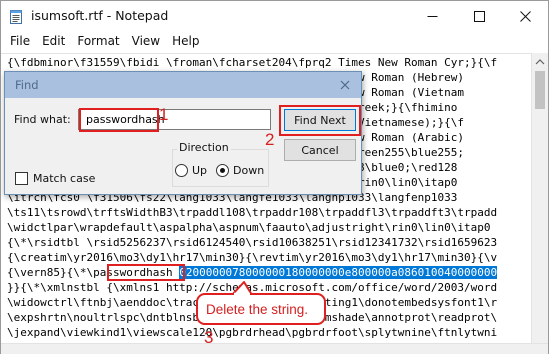 The height and width of the screenshot is (354, 549). Describe the element at coordinates (53, 42) in the screenshot. I see `menu-edit: Edit` at that location.